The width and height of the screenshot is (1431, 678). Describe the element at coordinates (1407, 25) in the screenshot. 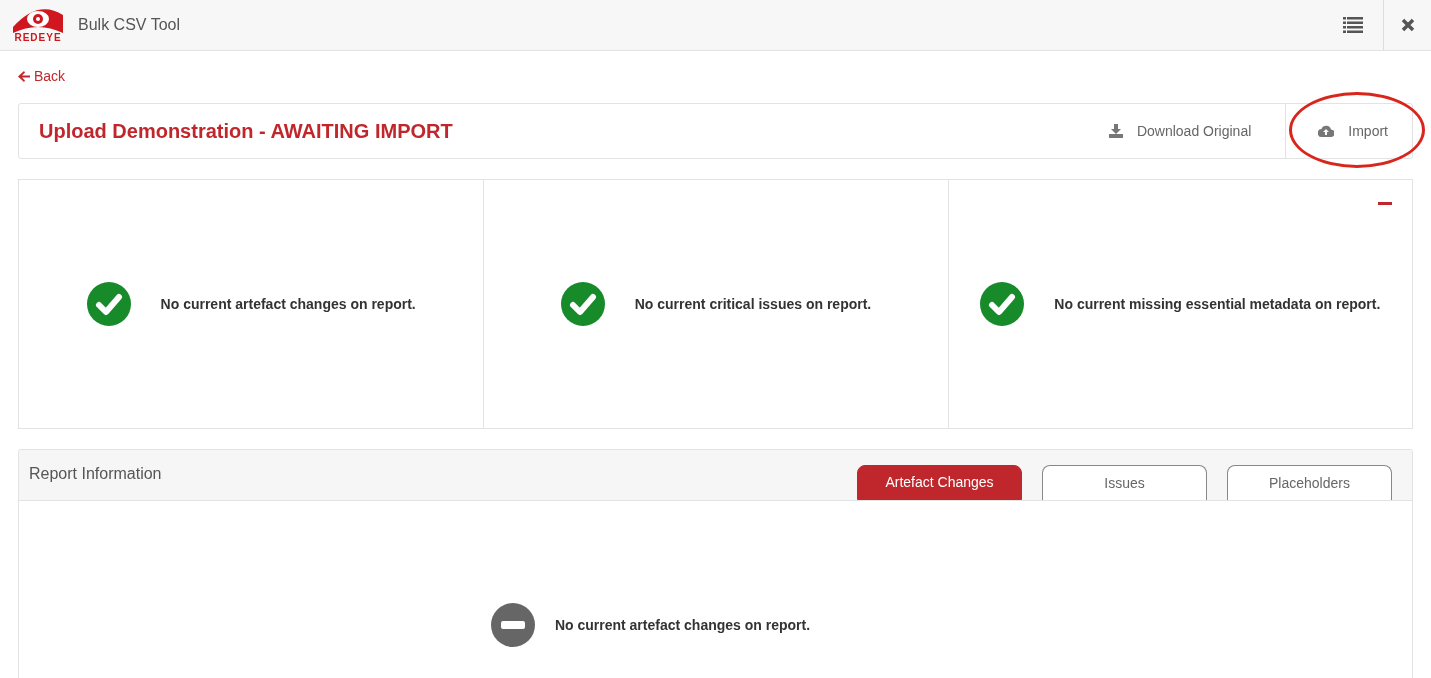

I see `close-icon` at that location.